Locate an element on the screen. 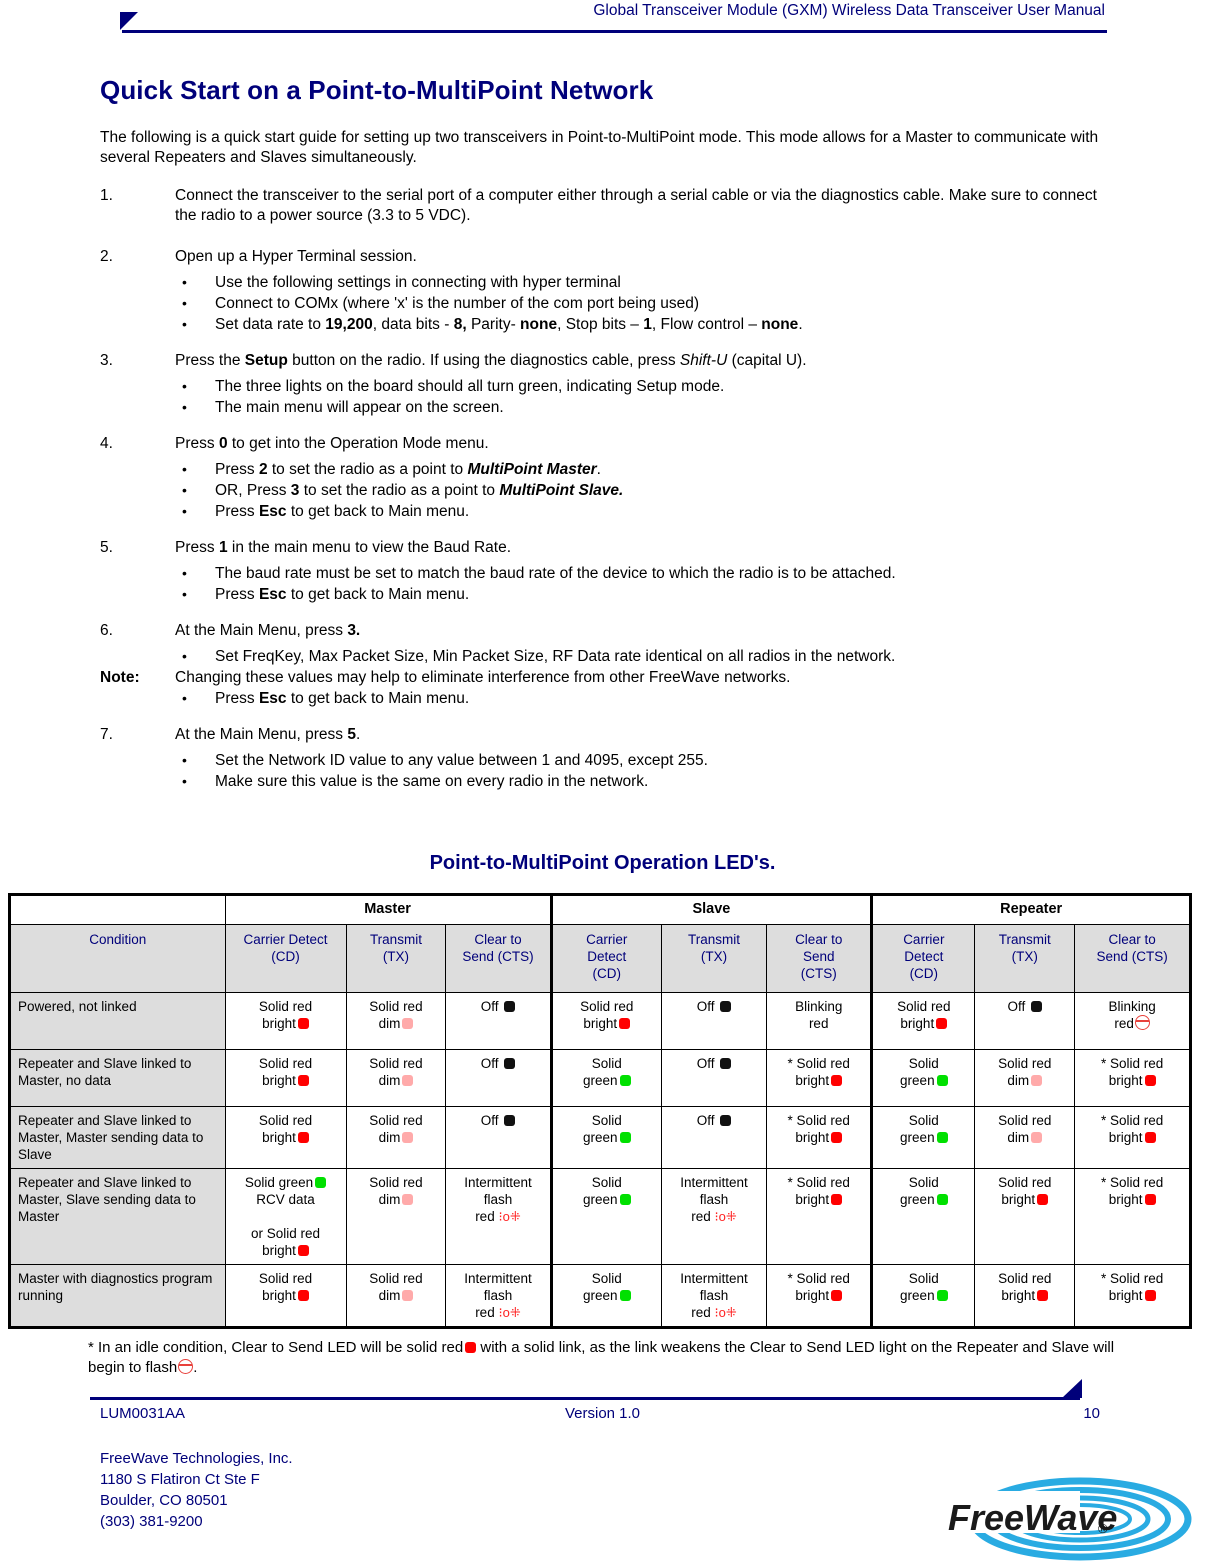 This screenshot has height=1565, width=1205. footer-rule is located at coordinates (585, 1398).